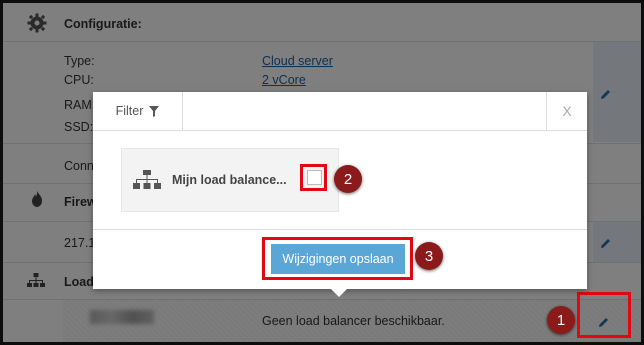 This screenshot has height=345, width=644. Describe the element at coordinates (129, 111) in the screenshot. I see `filter-label: Filter` at that location.